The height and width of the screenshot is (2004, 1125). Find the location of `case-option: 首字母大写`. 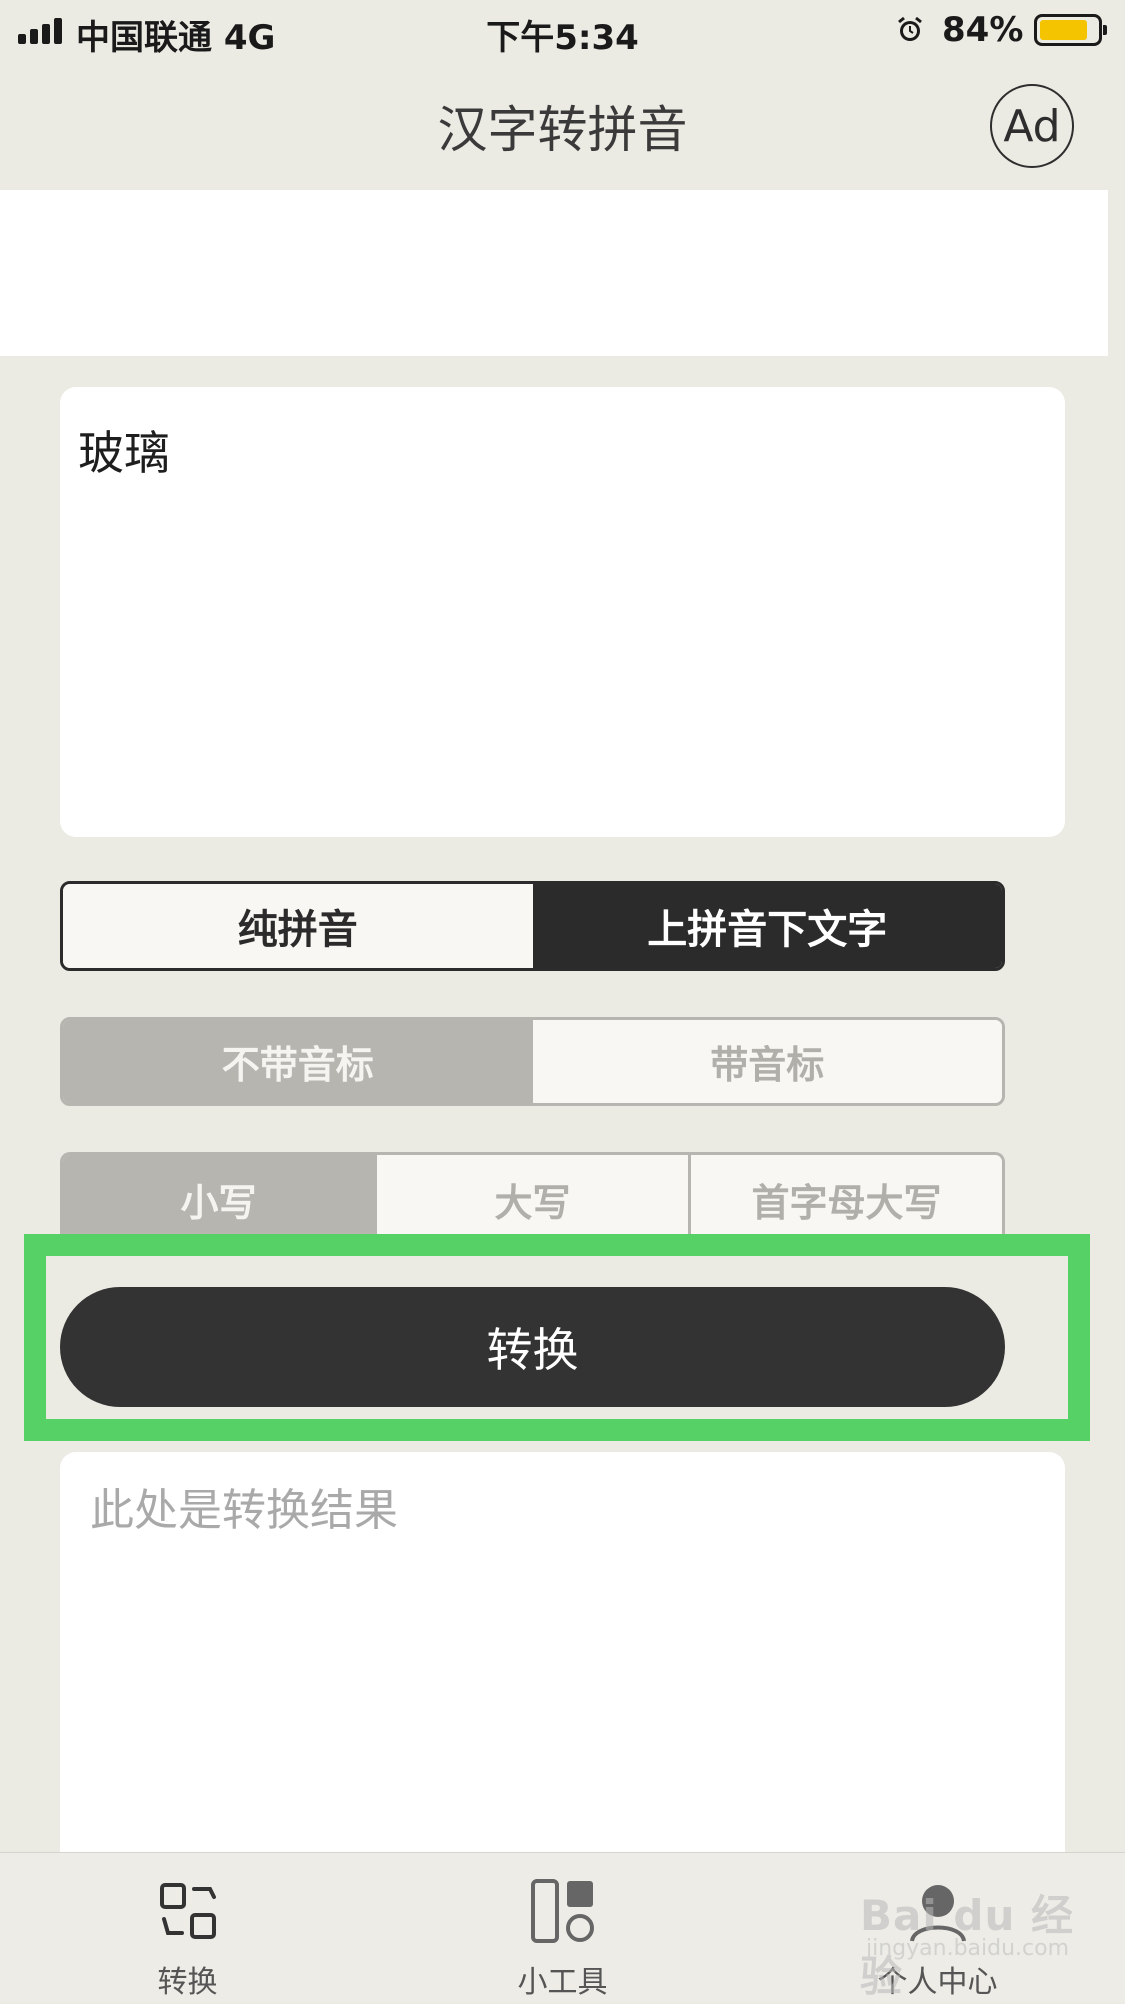

case-option: 首字母大写 is located at coordinates (845, 1199).